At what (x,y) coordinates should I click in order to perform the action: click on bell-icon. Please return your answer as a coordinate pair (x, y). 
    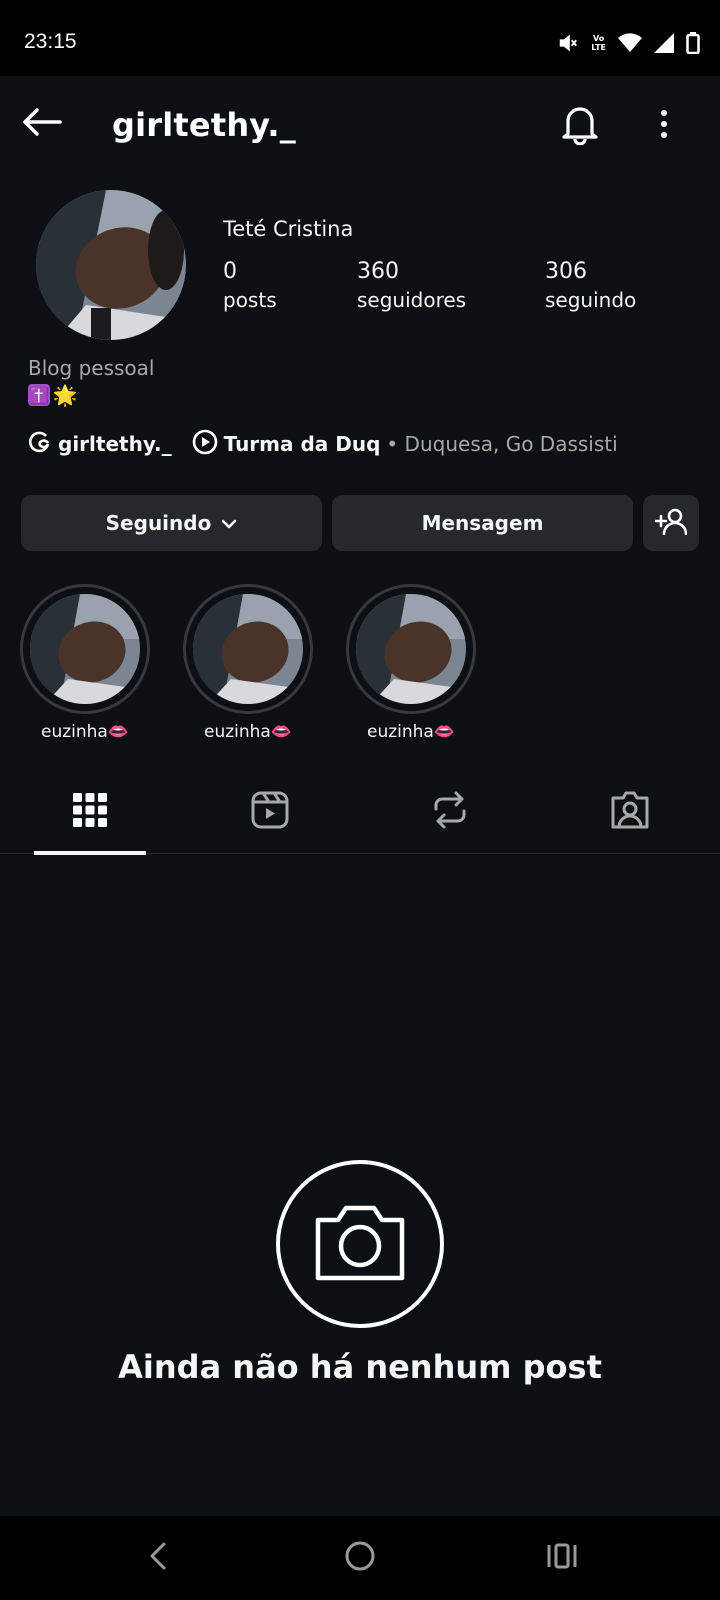
    Looking at the image, I should click on (580, 126).